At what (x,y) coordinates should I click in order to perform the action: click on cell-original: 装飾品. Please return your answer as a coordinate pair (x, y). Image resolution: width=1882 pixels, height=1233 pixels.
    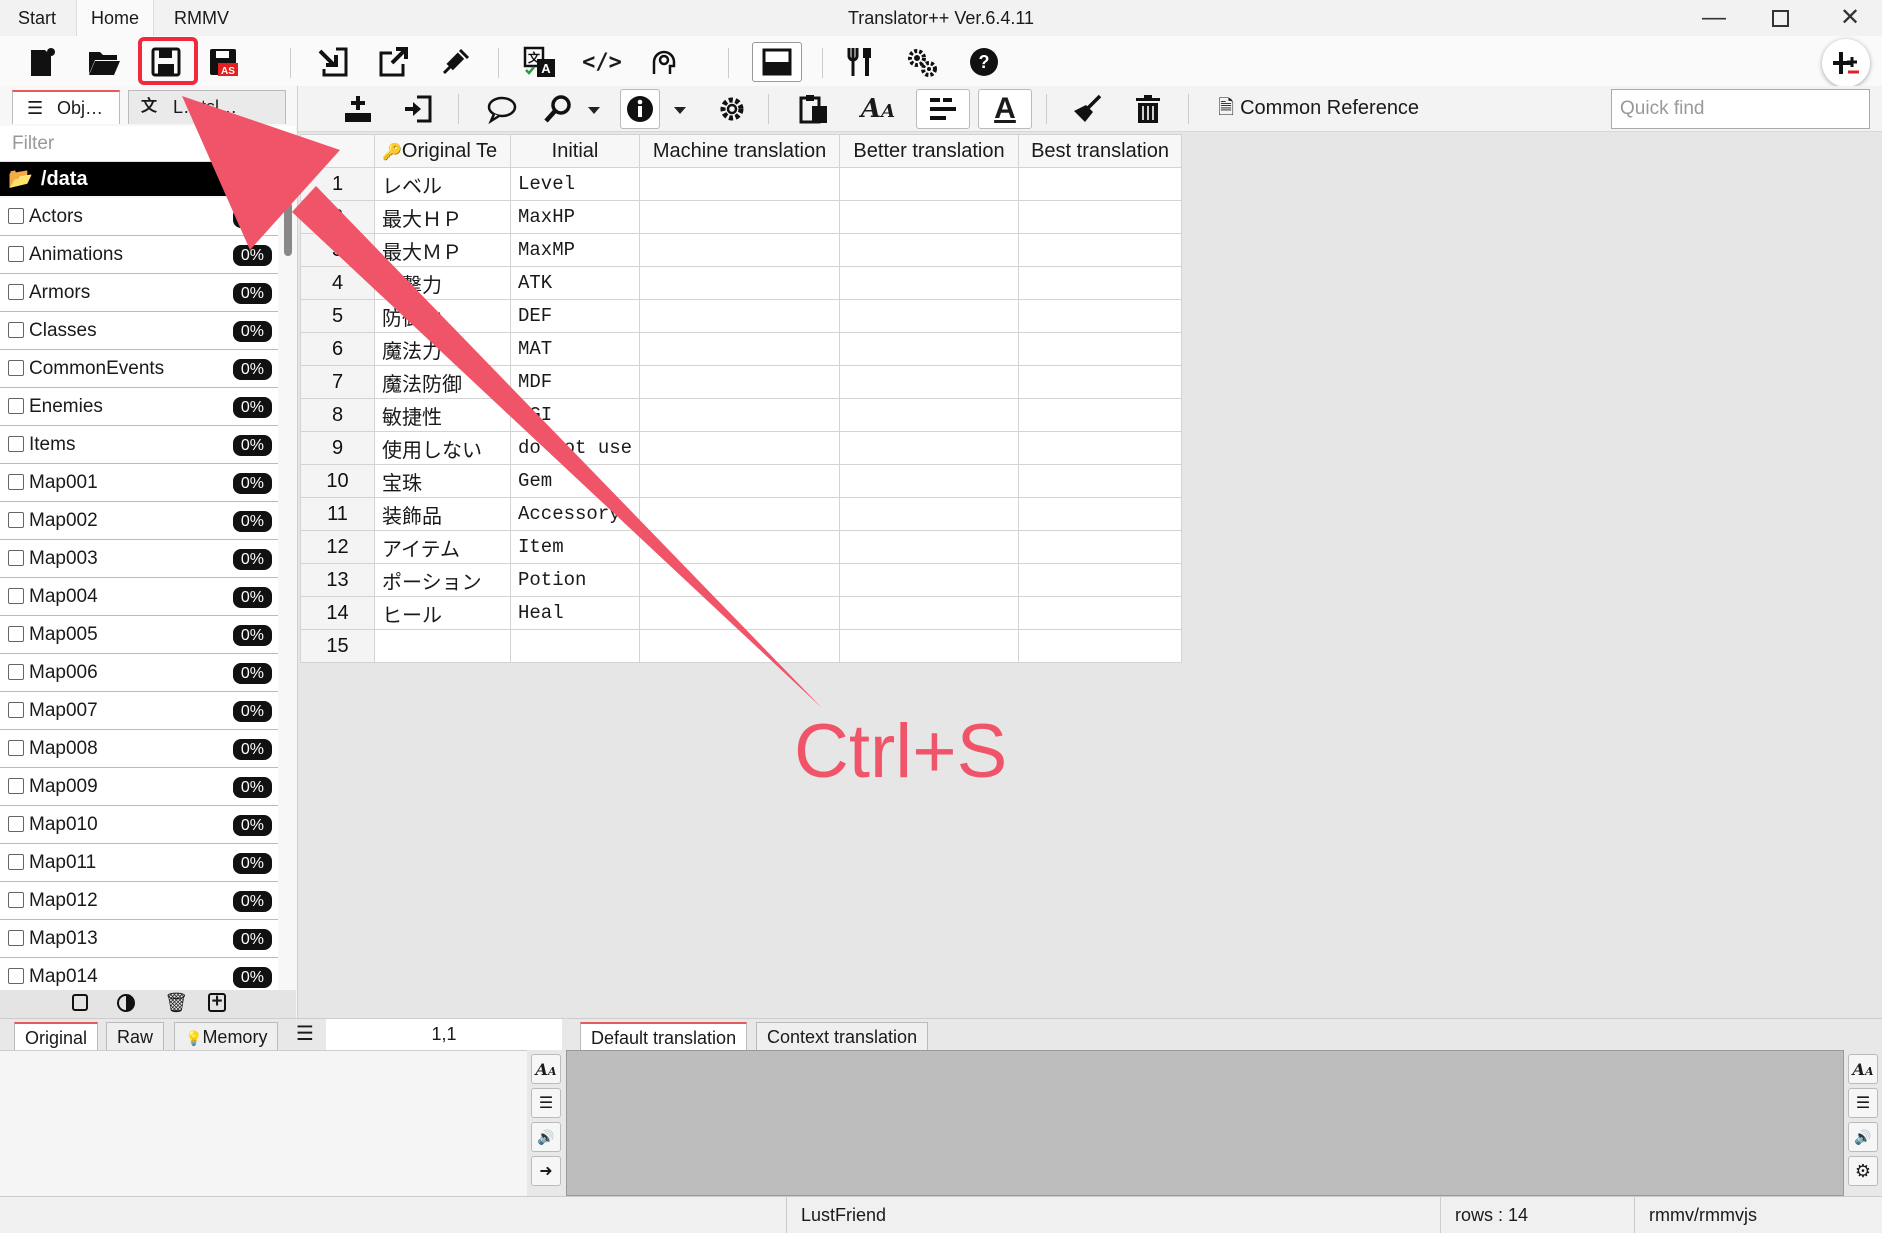
    Looking at the image, I should click on (442, 514).